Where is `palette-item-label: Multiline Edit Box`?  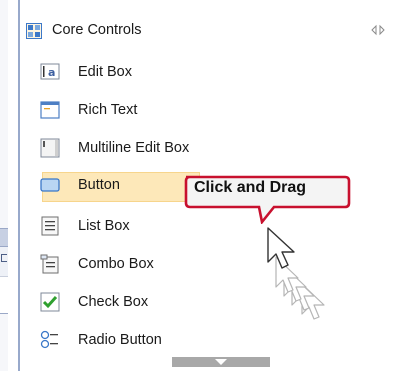
palette-item-label: Multiline Edit Box is located at coordinates (134, 148).